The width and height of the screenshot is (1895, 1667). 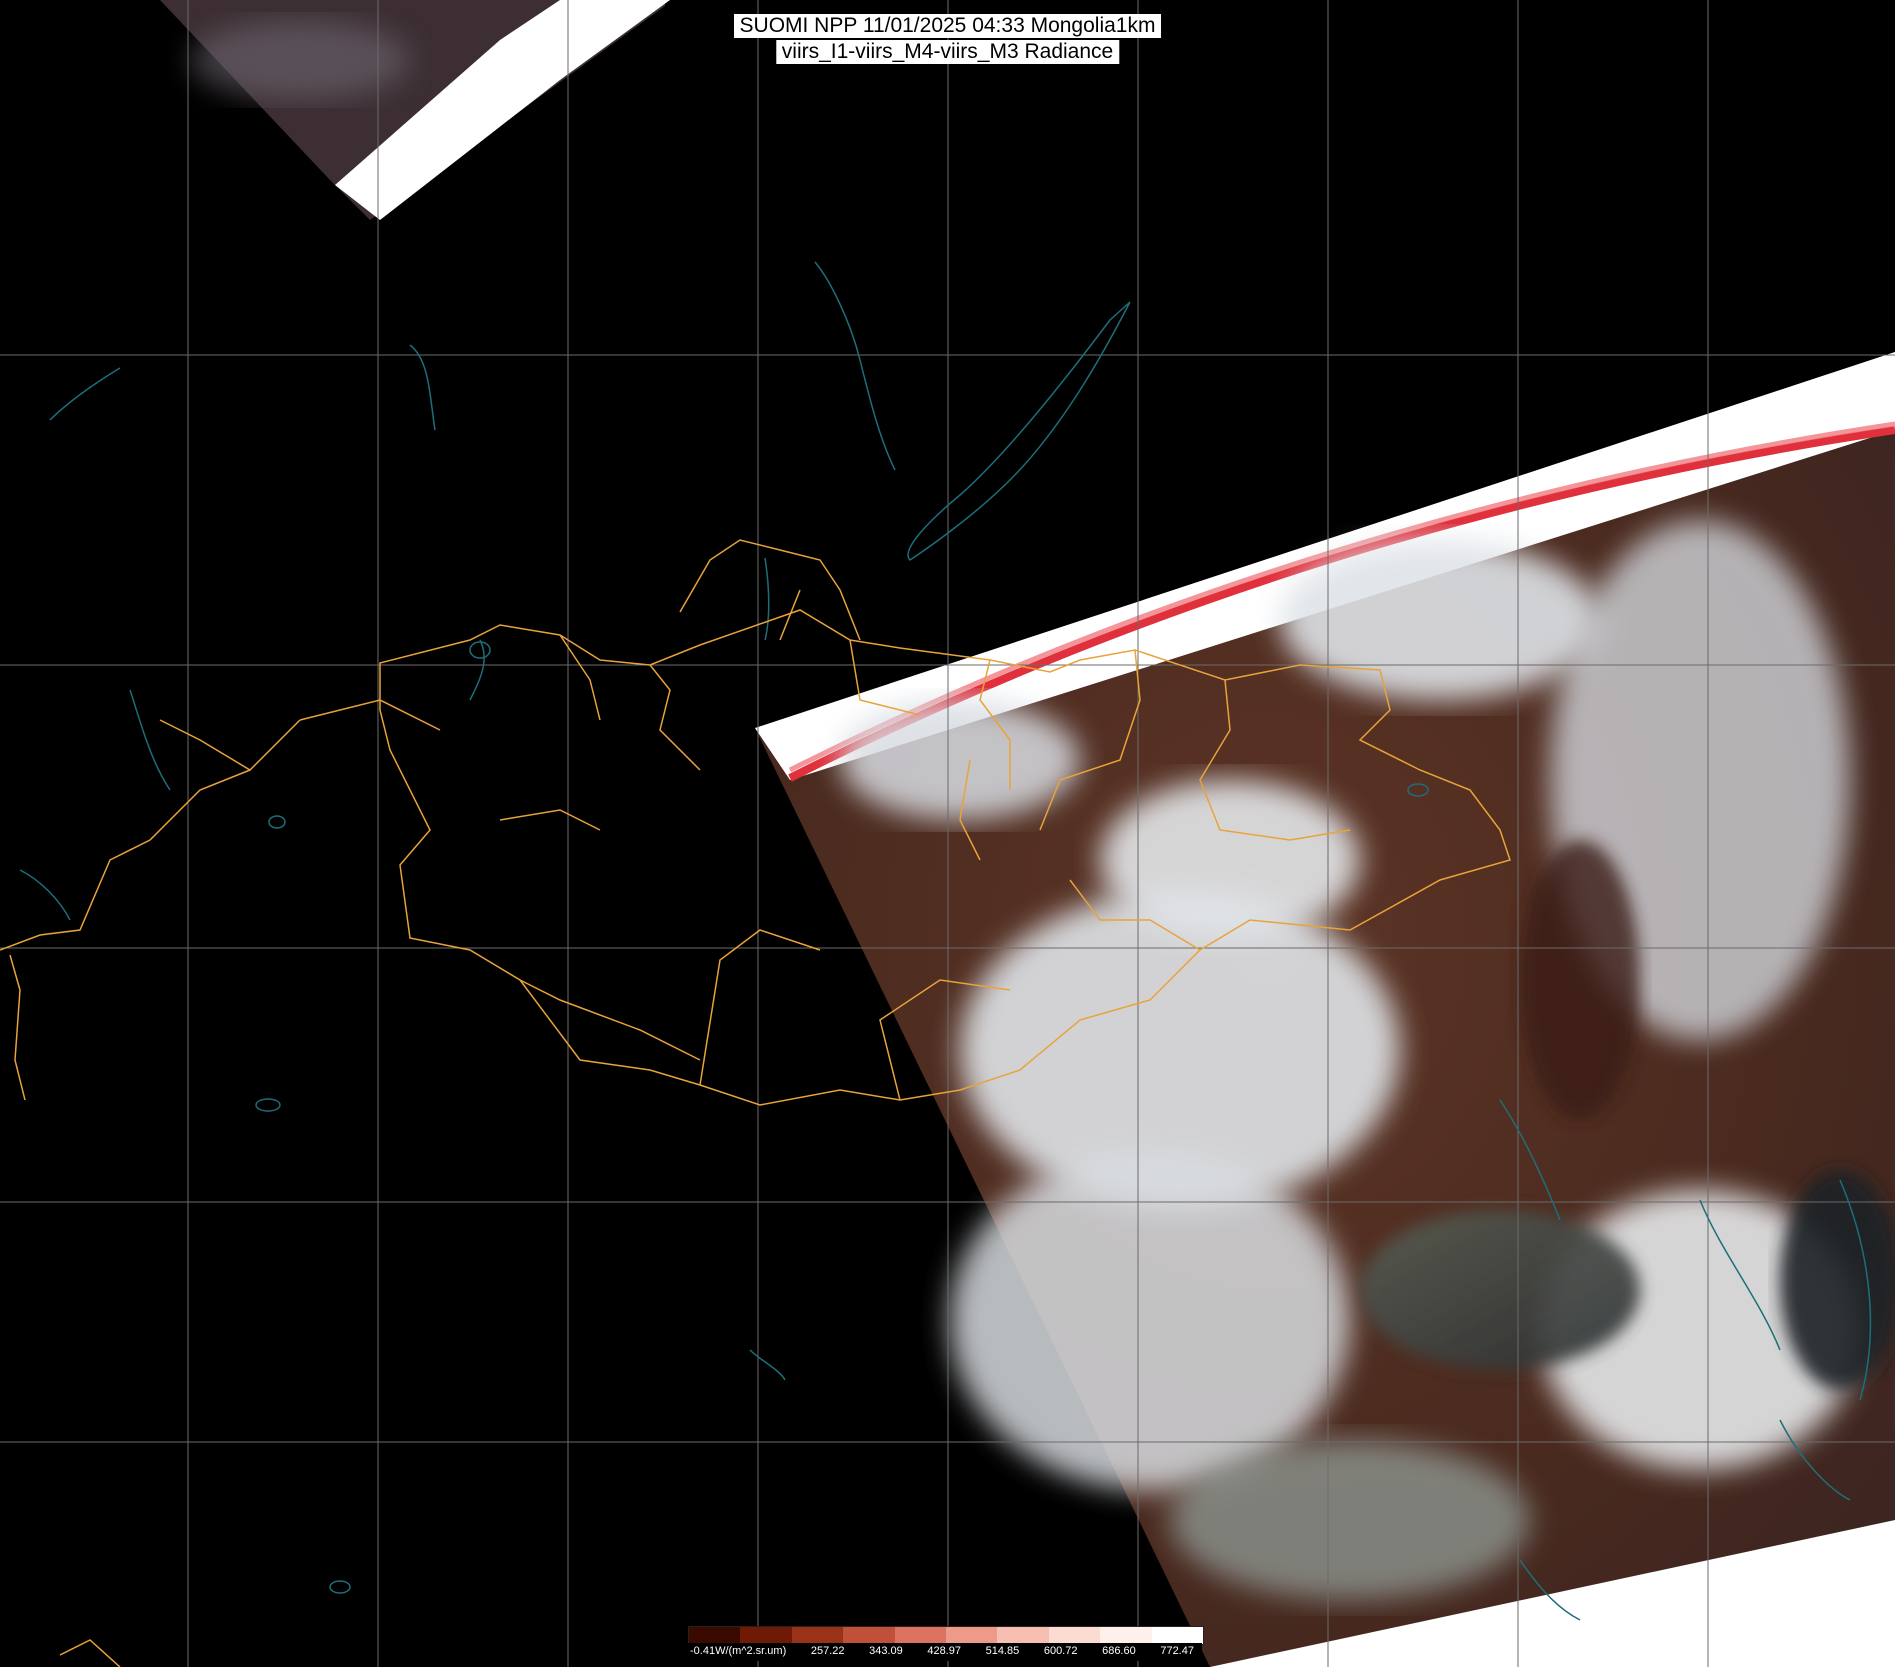 What do you see at coordinates (1119, 1651) in the screenshot?
I see `colorbar-tick-label: 686.60` at bounding box center [1119, 1651].